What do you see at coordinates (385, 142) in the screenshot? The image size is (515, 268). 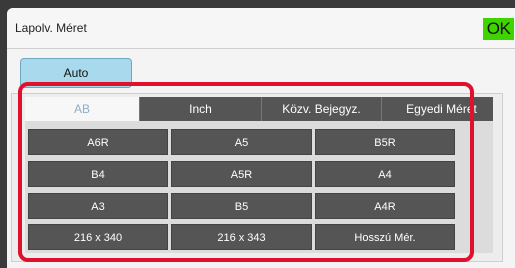 I see `size-b5r-button: B5R` at bounding box center [385, 142].